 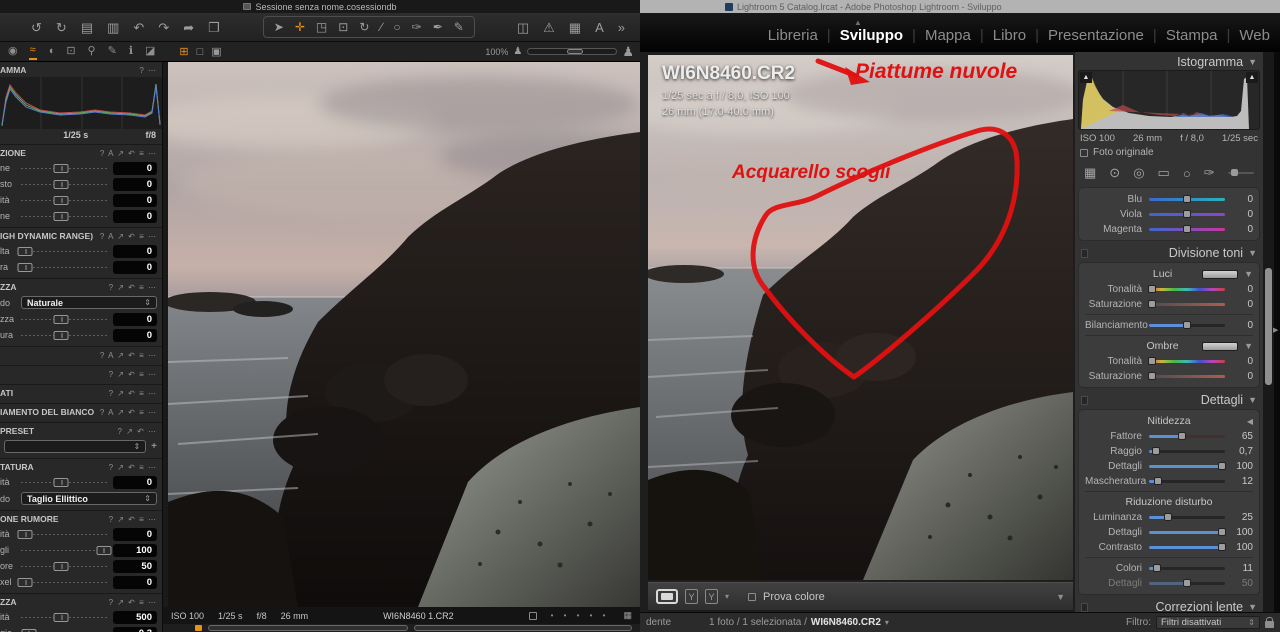 What do you see at coordinates (1240, 172) in the screenshot?
I see `brush-size-slider` at bounding box center [1240, 172].